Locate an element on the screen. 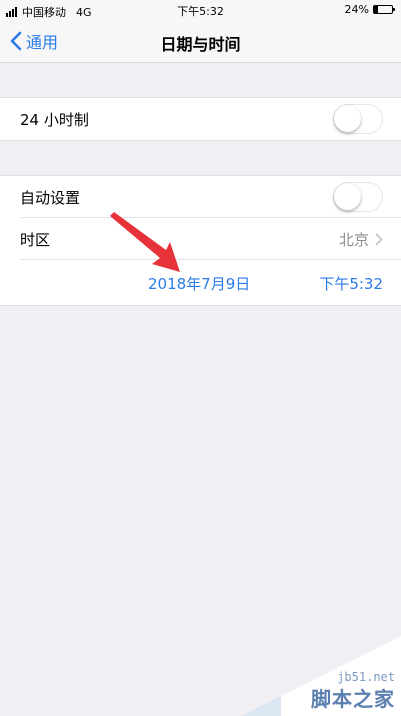  chevron-right-icon is located at coordinates (379, 239).